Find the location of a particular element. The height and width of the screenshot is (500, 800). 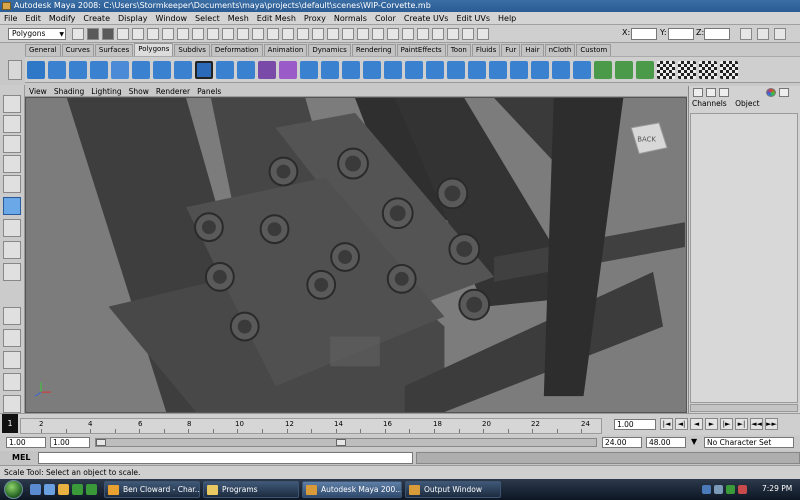

go-to-end-button: ►► is located at coordinates (771, 424).